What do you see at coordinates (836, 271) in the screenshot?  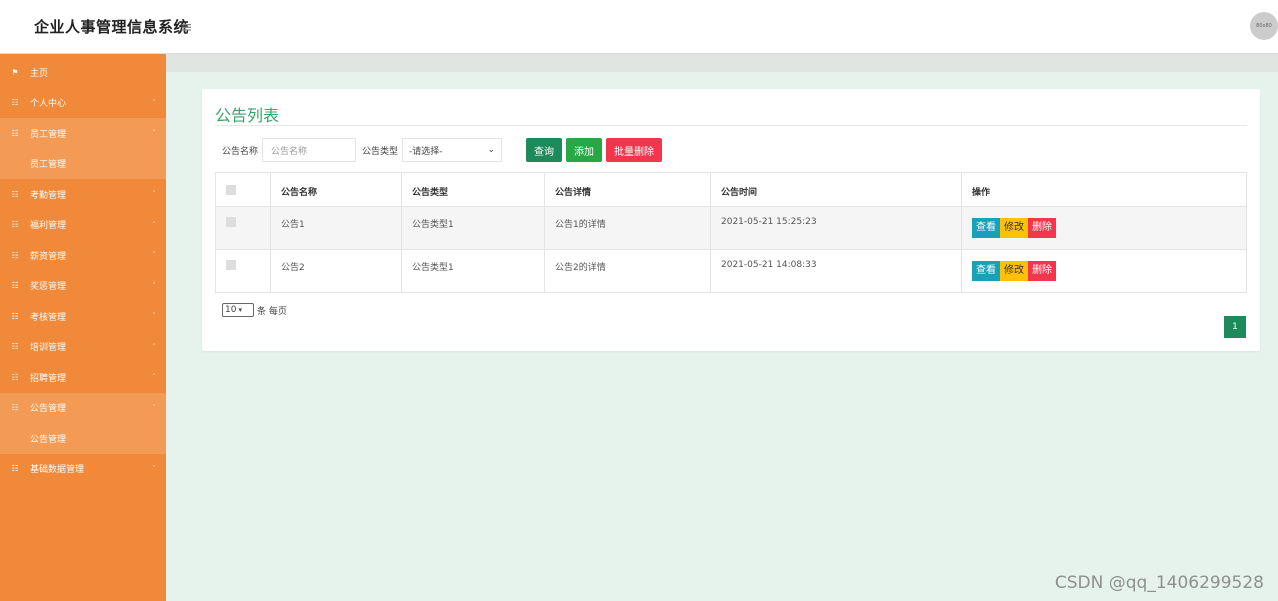 I see `cell-time: 2021-05-21 14:08:33` at bounding box center [836, 271].